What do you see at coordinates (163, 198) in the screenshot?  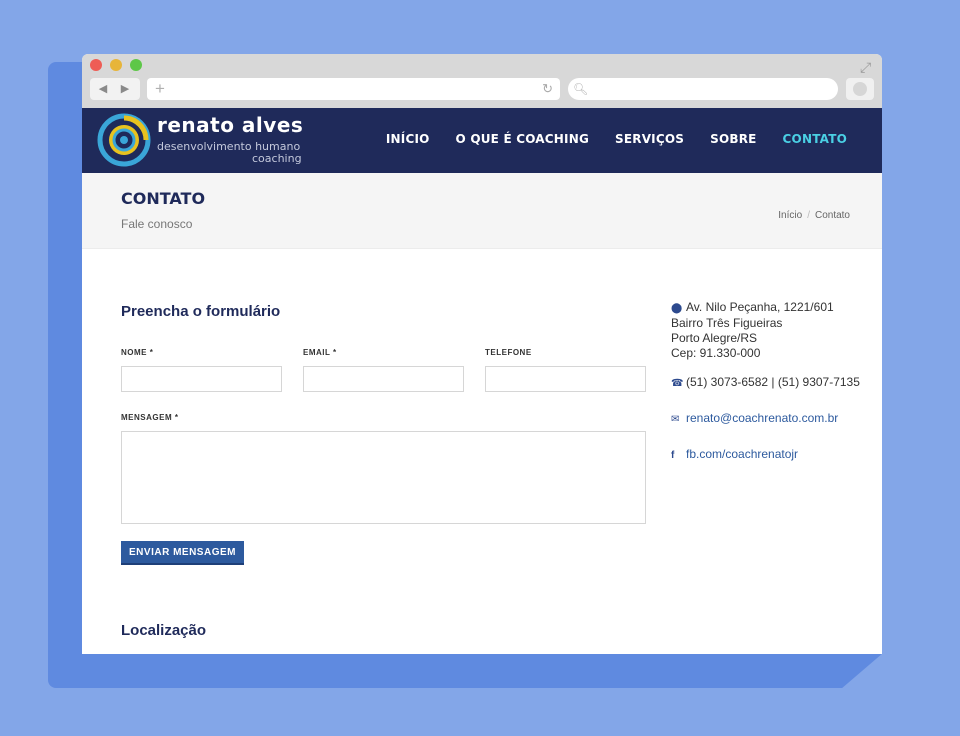 I see `page-title: CONTATO` at bounding box center [163, 198].